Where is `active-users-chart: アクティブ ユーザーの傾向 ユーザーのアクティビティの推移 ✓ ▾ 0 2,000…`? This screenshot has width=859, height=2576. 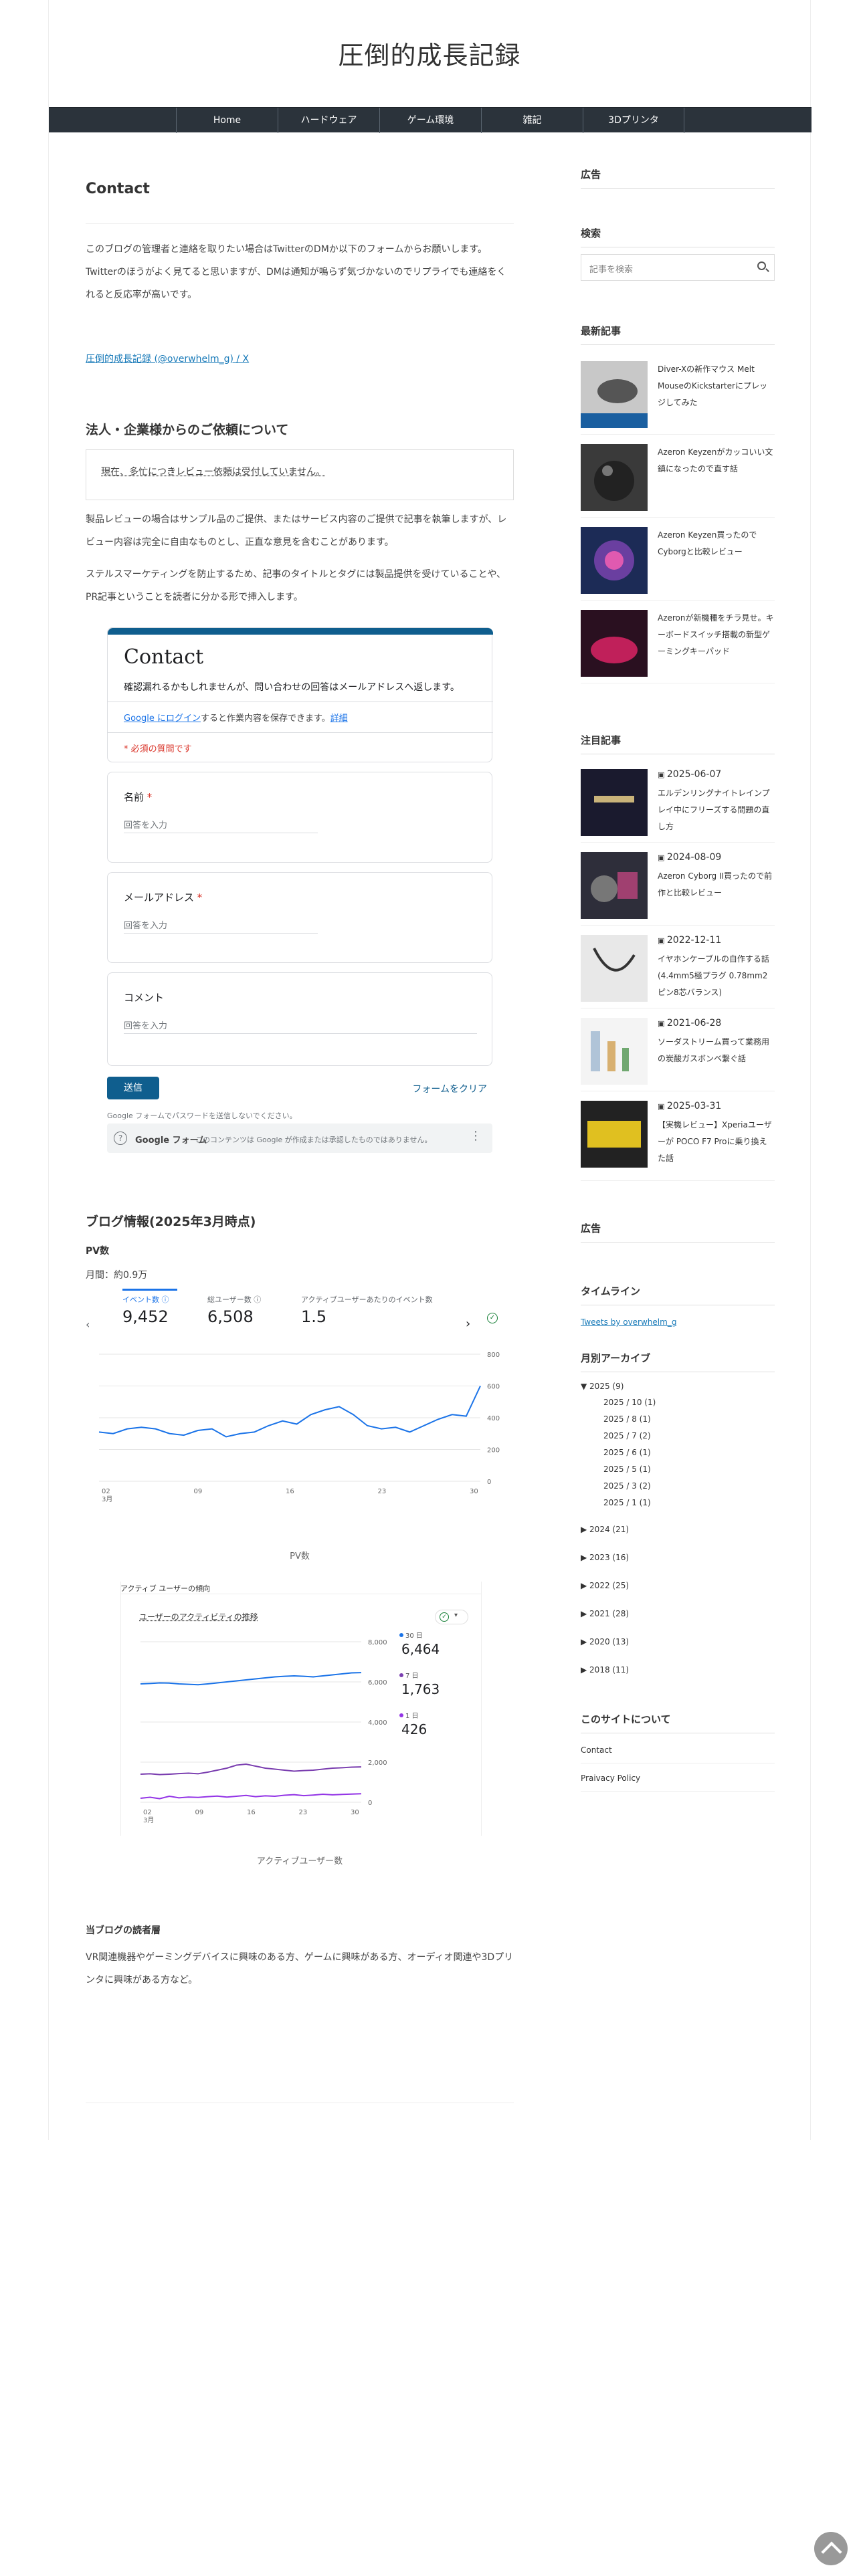
active-users-chart: アクティブ ユーザーの傾向 ユーザーのアクティビティの推移 ✓ ▾ 0 2,000… is located at coordinates (301, 1709).